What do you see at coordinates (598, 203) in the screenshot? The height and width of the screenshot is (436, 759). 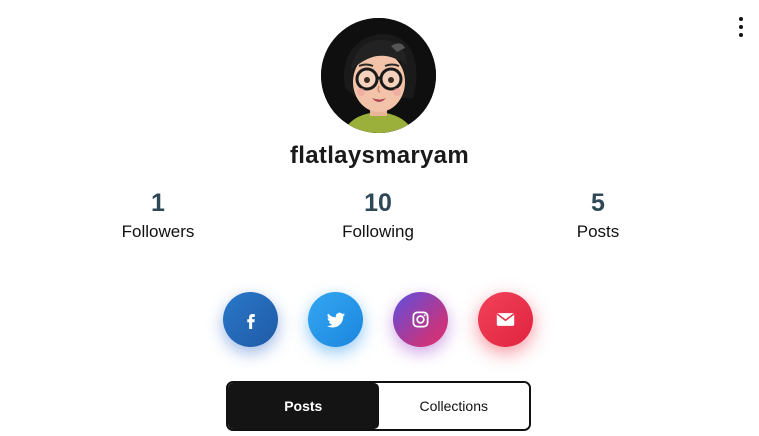 I see `stat-posts-value: 5` at bounding box center [598, 203].